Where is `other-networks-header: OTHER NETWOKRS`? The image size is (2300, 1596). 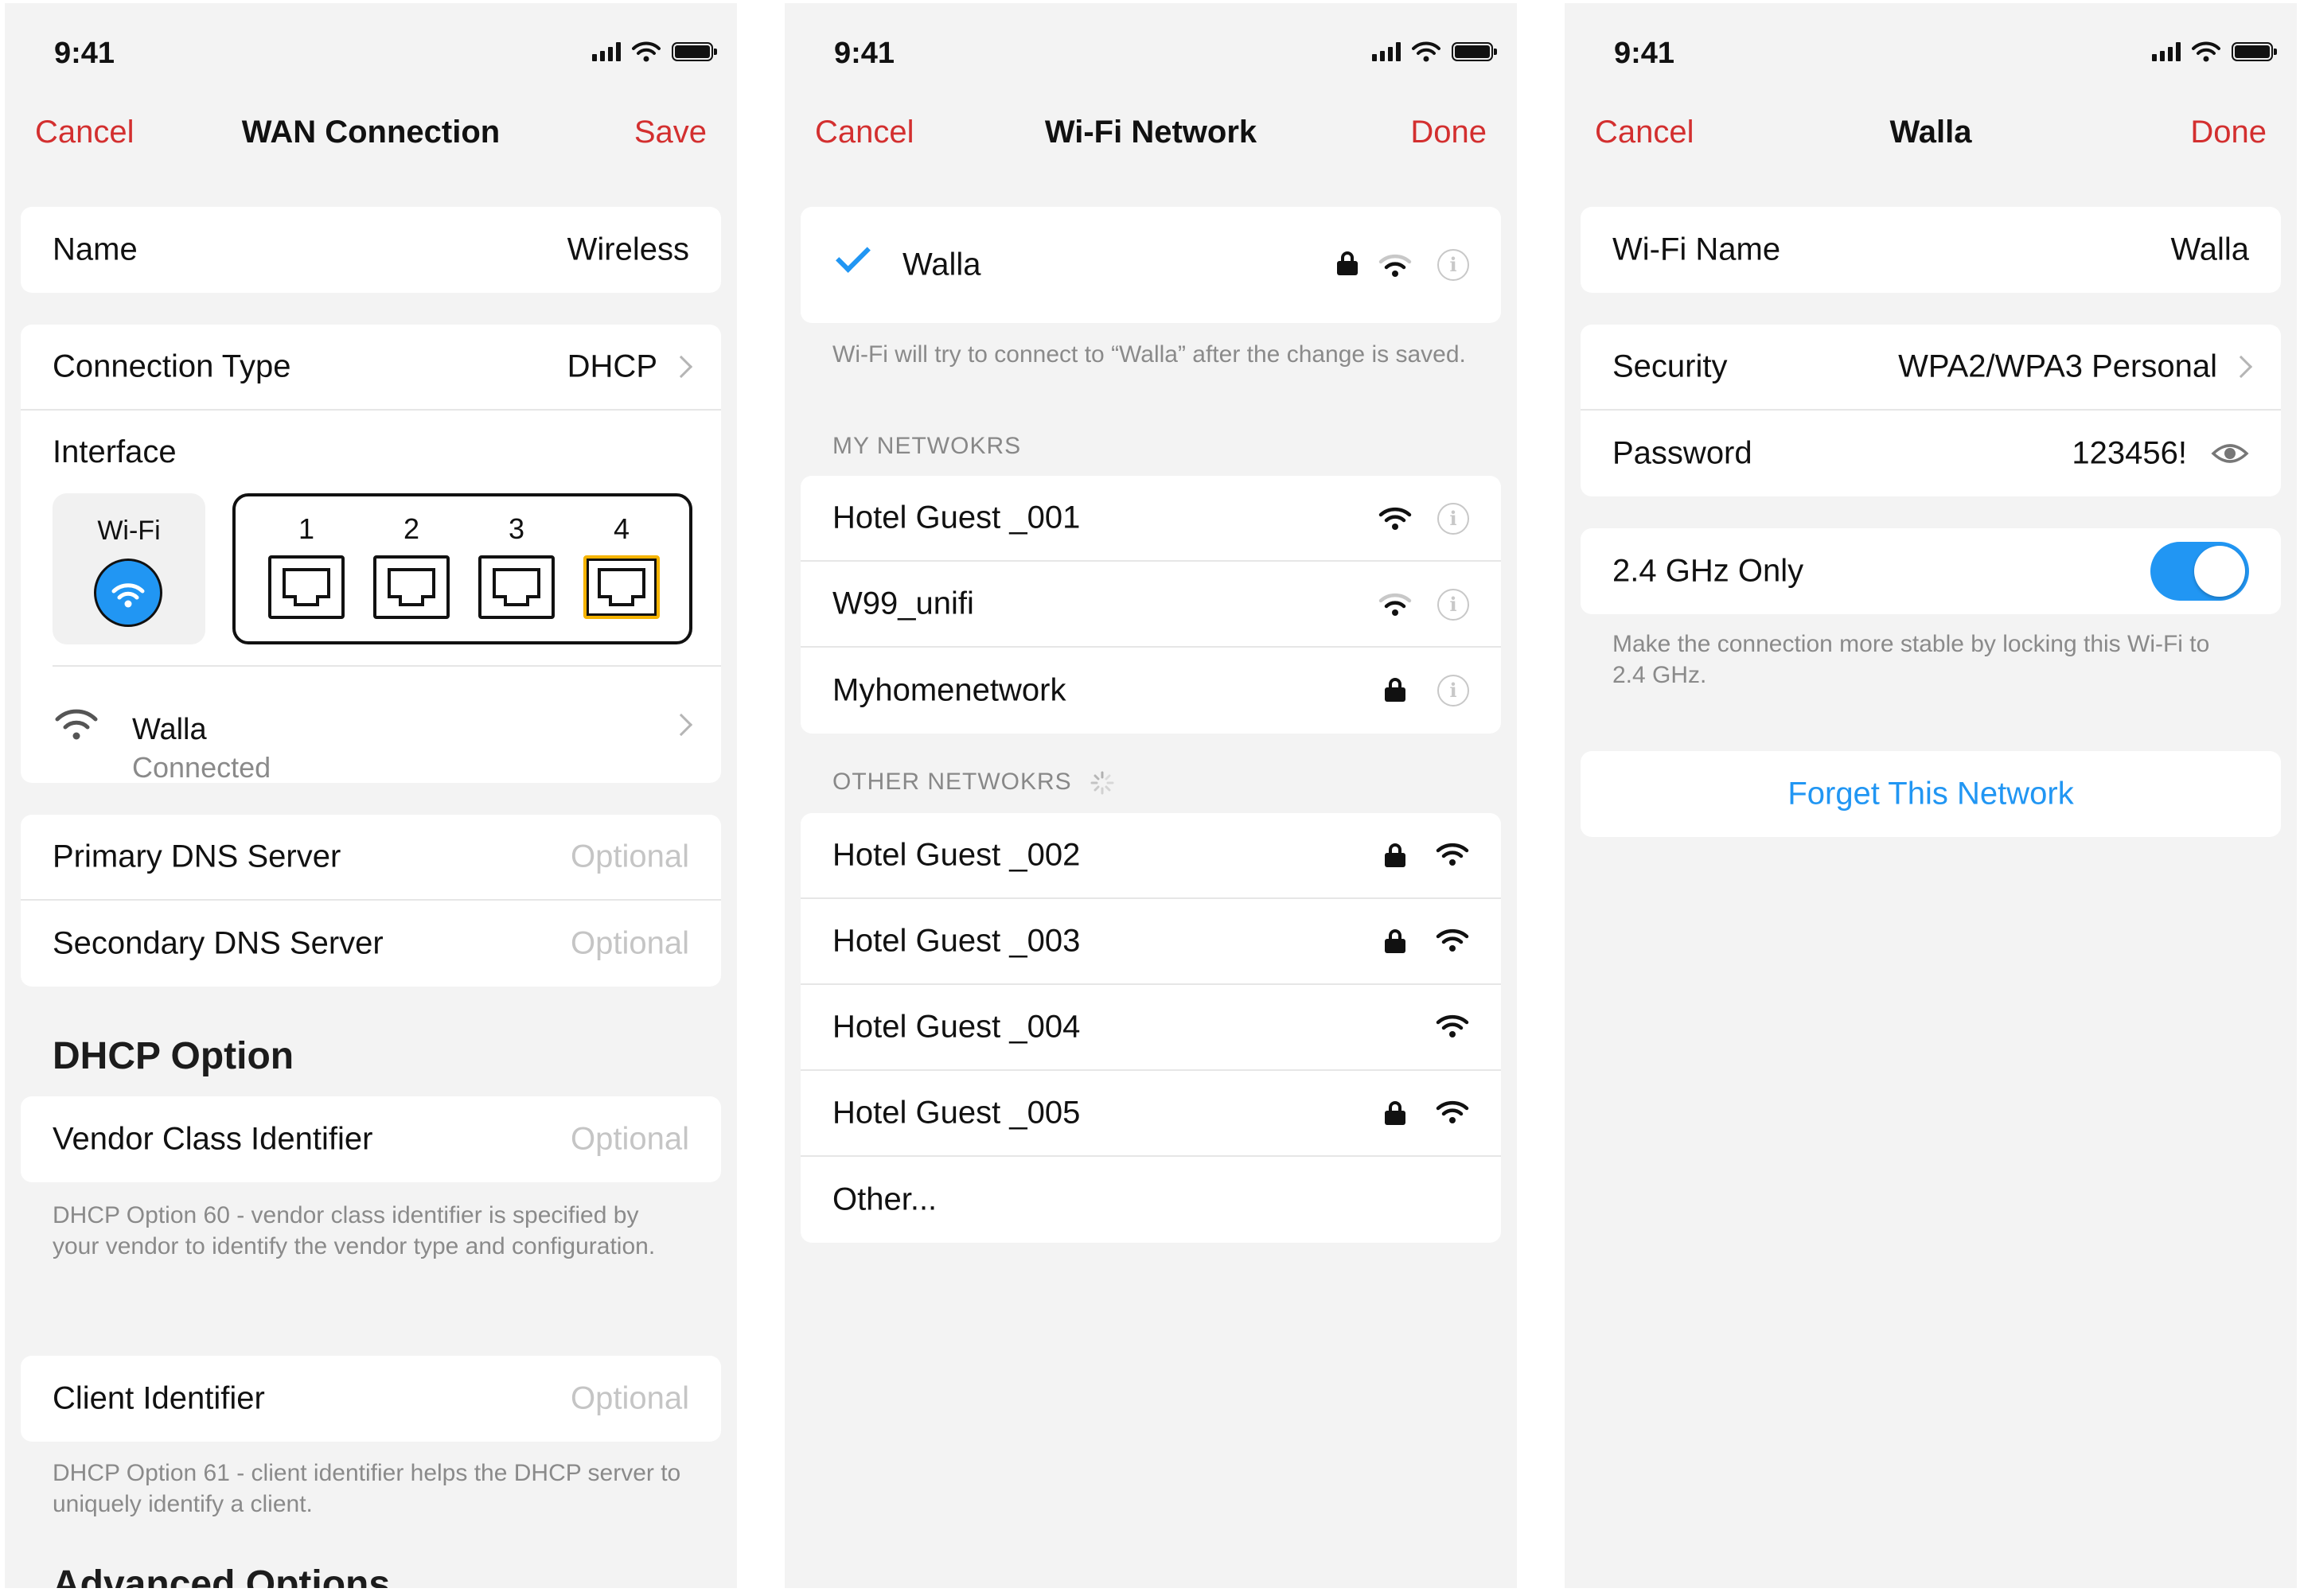 other-networks-header: OTHER NETWOKRS is located at coordinates (973, 783).